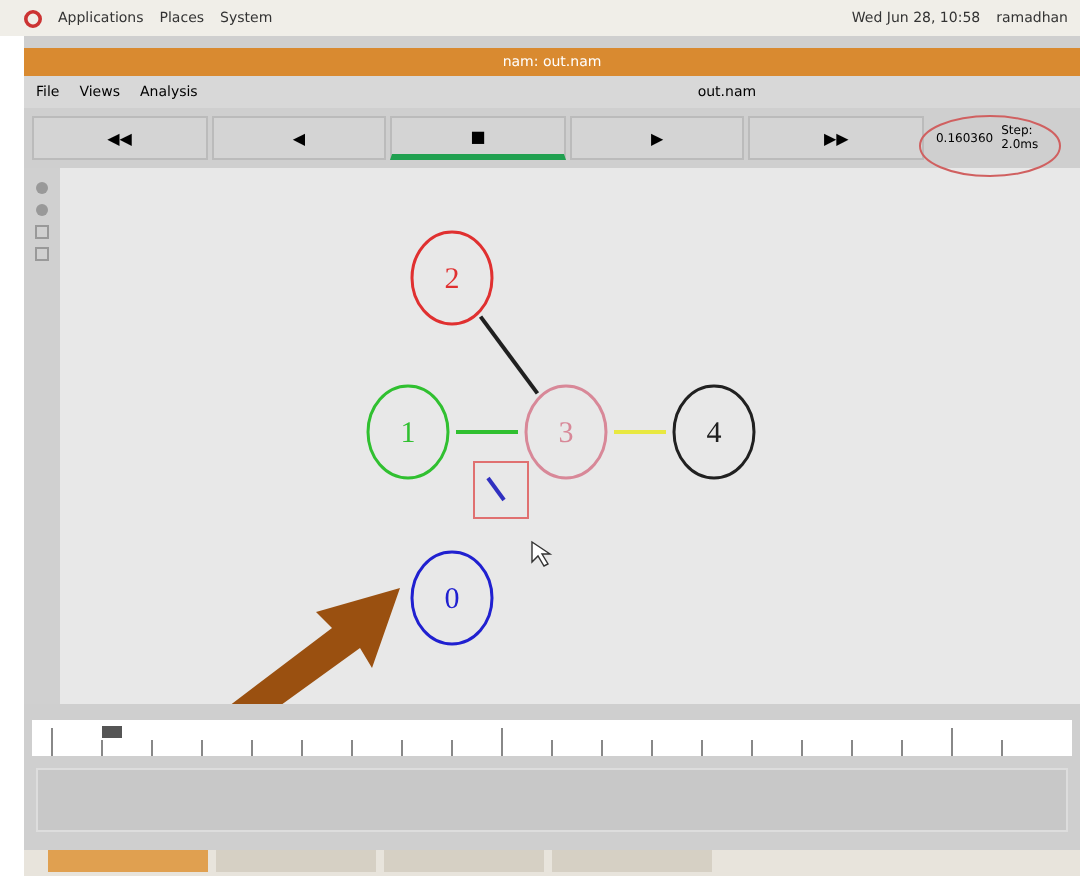 The height and width of the screenshot is (876, 1080). What do you see at coordinates (657, 138) in the screenshot?
I see `playback-button: ▶` at bounding box center [657, 138].